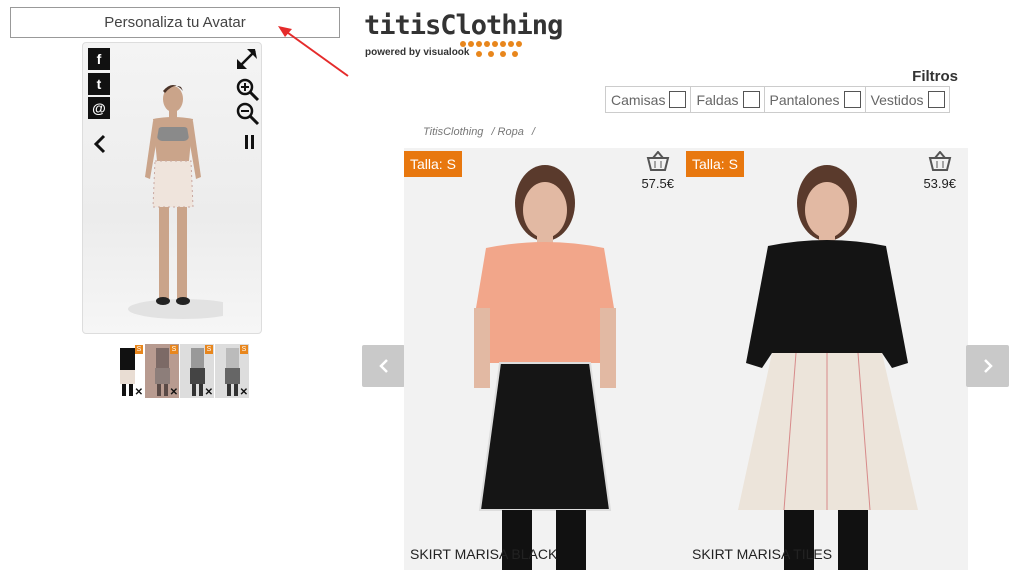  Describe the element at coordinates (483, 554) in the screenshot. I see `product-name: SKIRT MARISA BLACK` at that location.